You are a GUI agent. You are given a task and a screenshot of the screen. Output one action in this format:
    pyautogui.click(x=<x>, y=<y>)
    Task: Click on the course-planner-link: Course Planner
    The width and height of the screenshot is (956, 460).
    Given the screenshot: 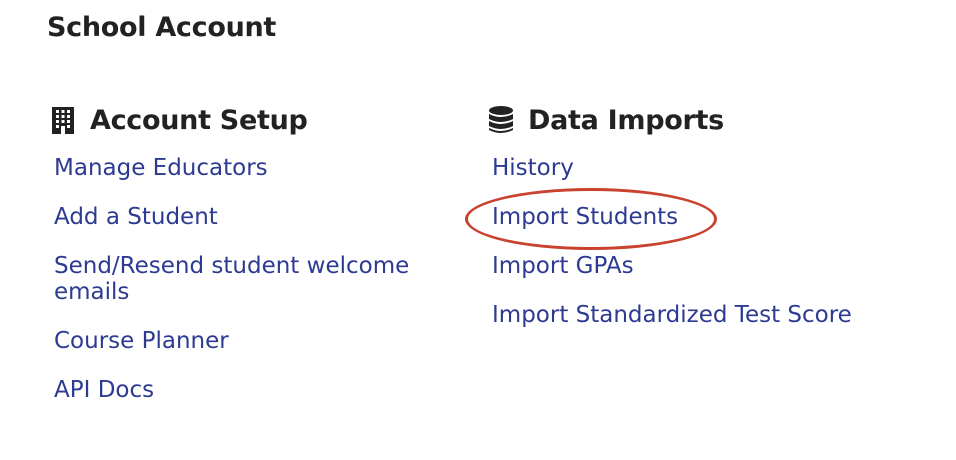 What is the action you would take?
    pyautogui.click(x=141, y=341)
    